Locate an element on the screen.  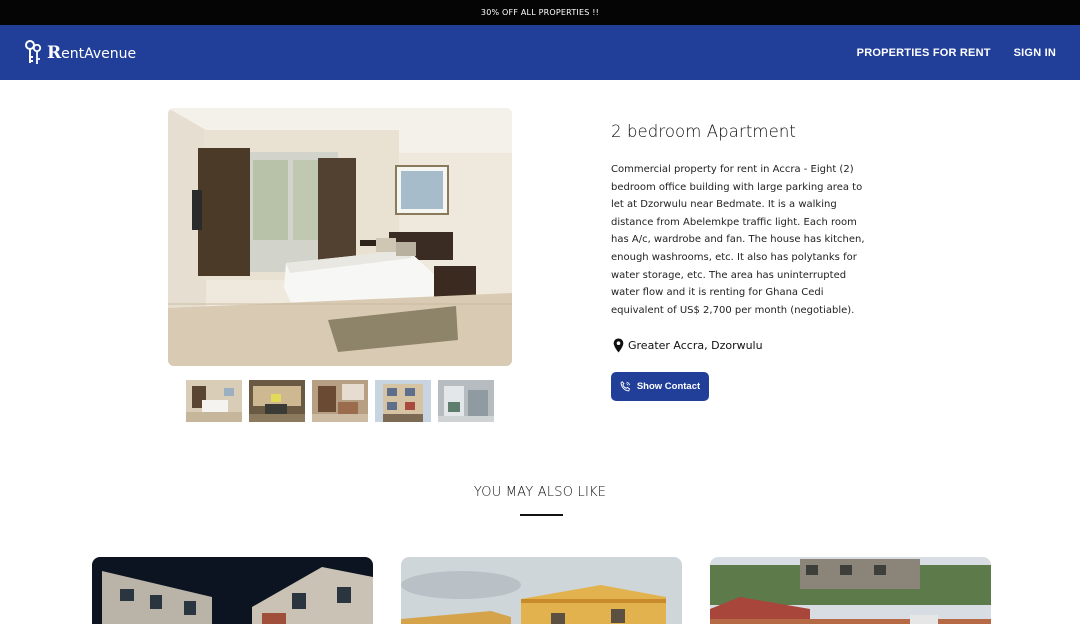
show-contact-label: Show Contact is located at coordinates (668, 386).